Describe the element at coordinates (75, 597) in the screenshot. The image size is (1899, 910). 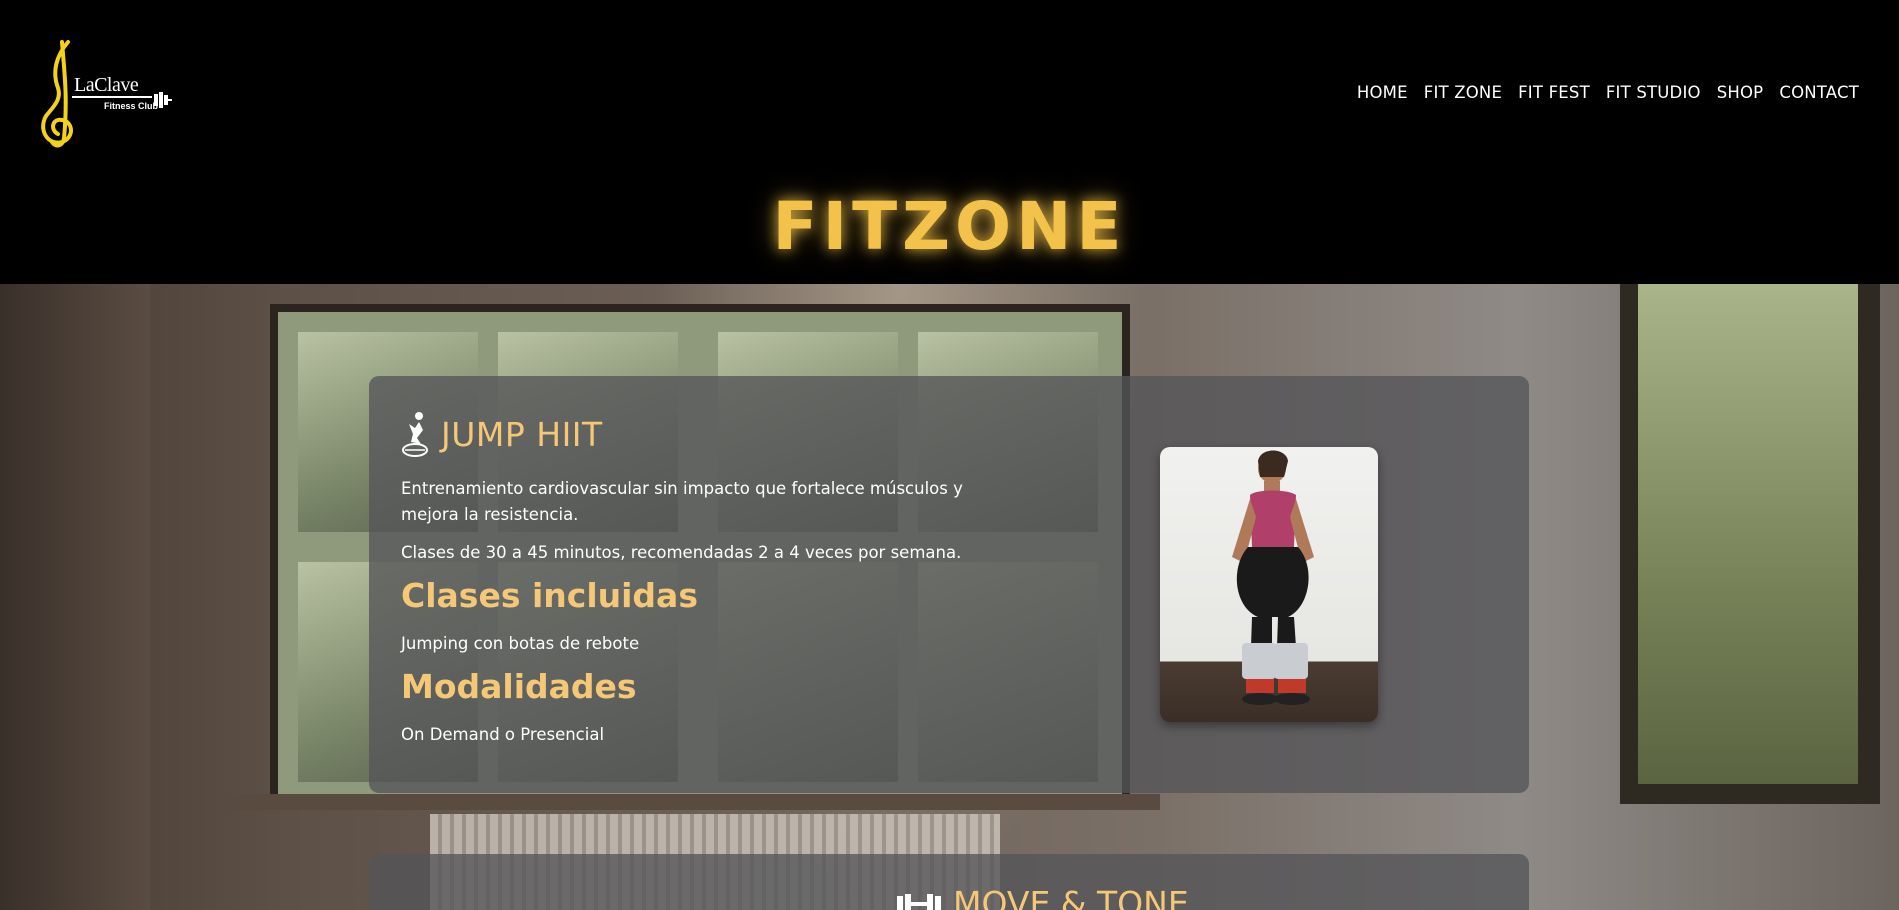
I see `background-wall` at that location.